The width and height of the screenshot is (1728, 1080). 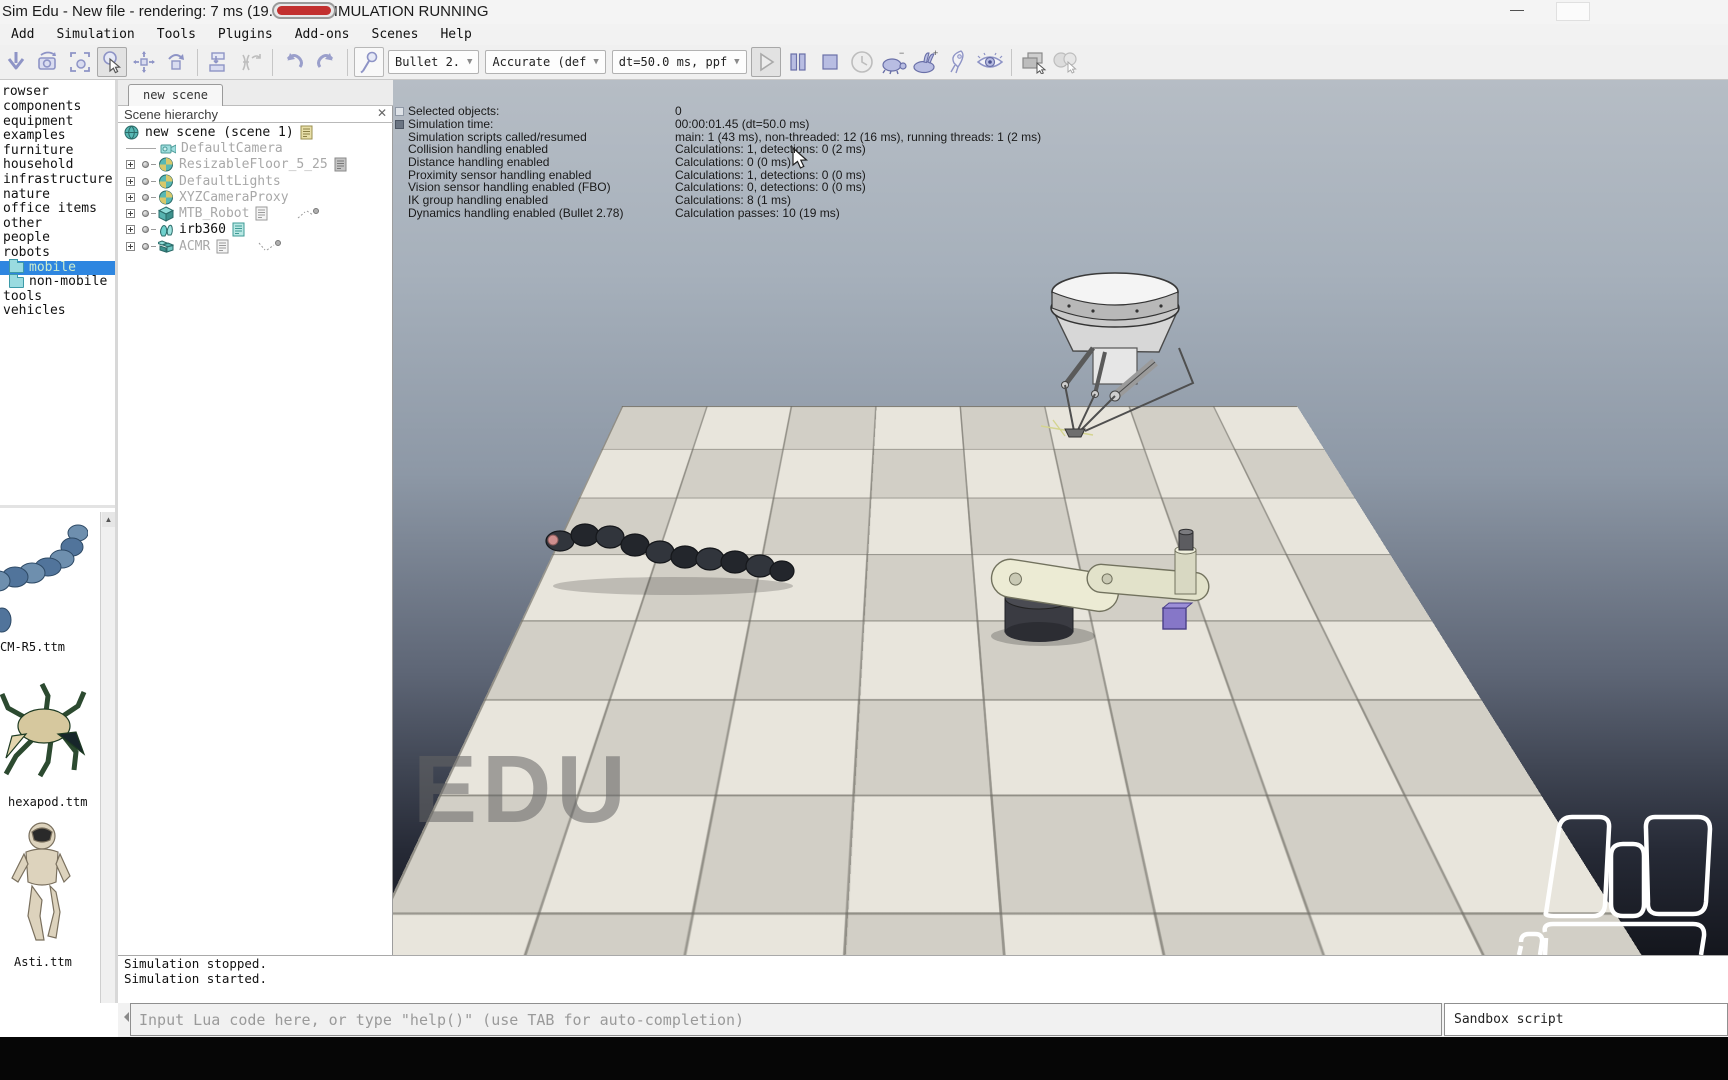 What do you see at coordinates (16, 62) in the screenshot?
I see `camera-shift-icon` at bounding box center [16, 62].